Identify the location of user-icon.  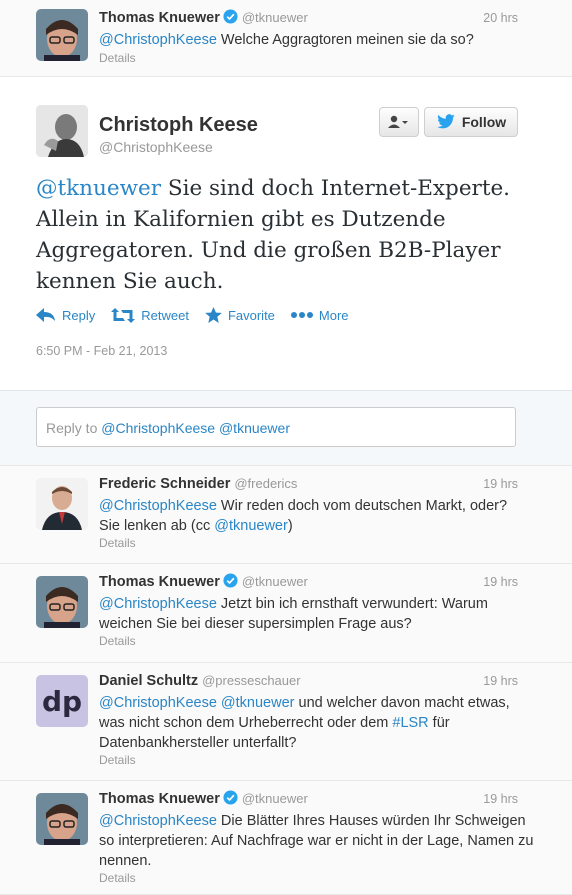
(398, 121).